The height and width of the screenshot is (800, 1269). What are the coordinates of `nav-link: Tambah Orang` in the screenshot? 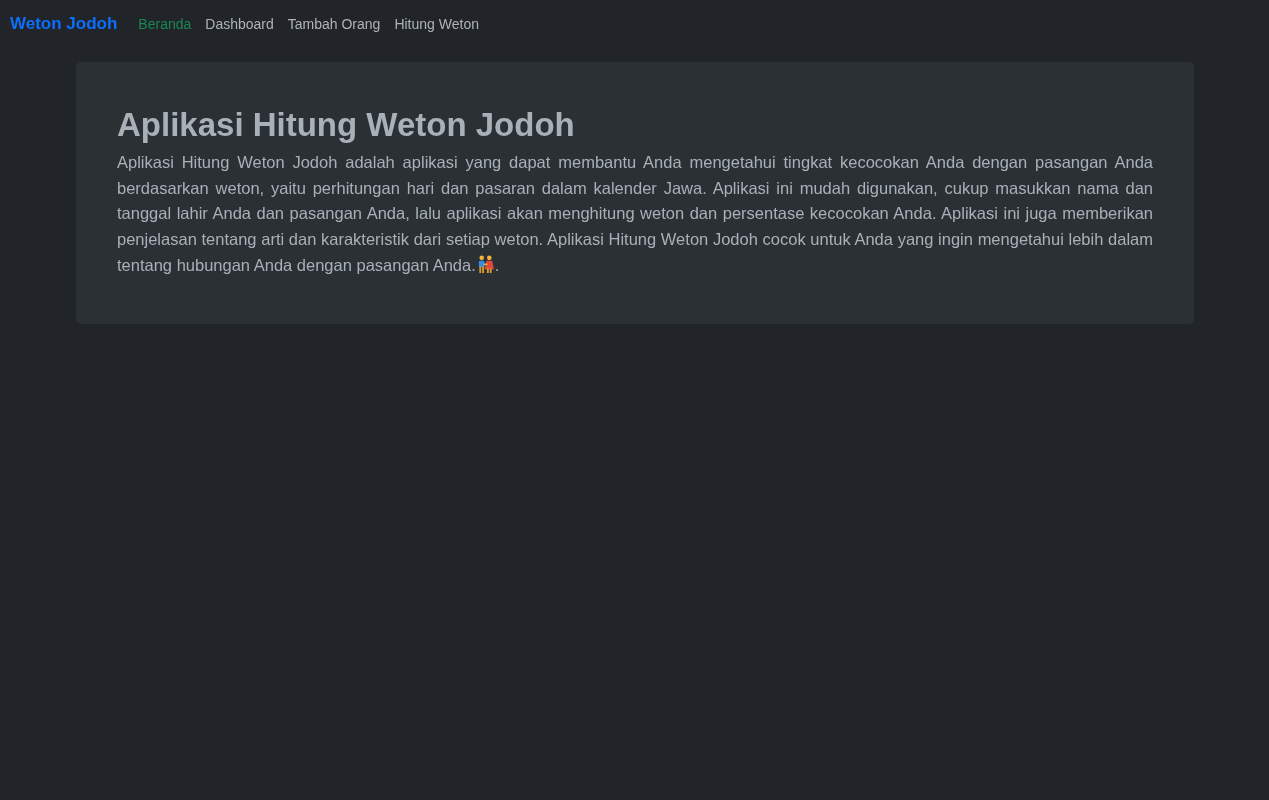 It's located at (334, 24).